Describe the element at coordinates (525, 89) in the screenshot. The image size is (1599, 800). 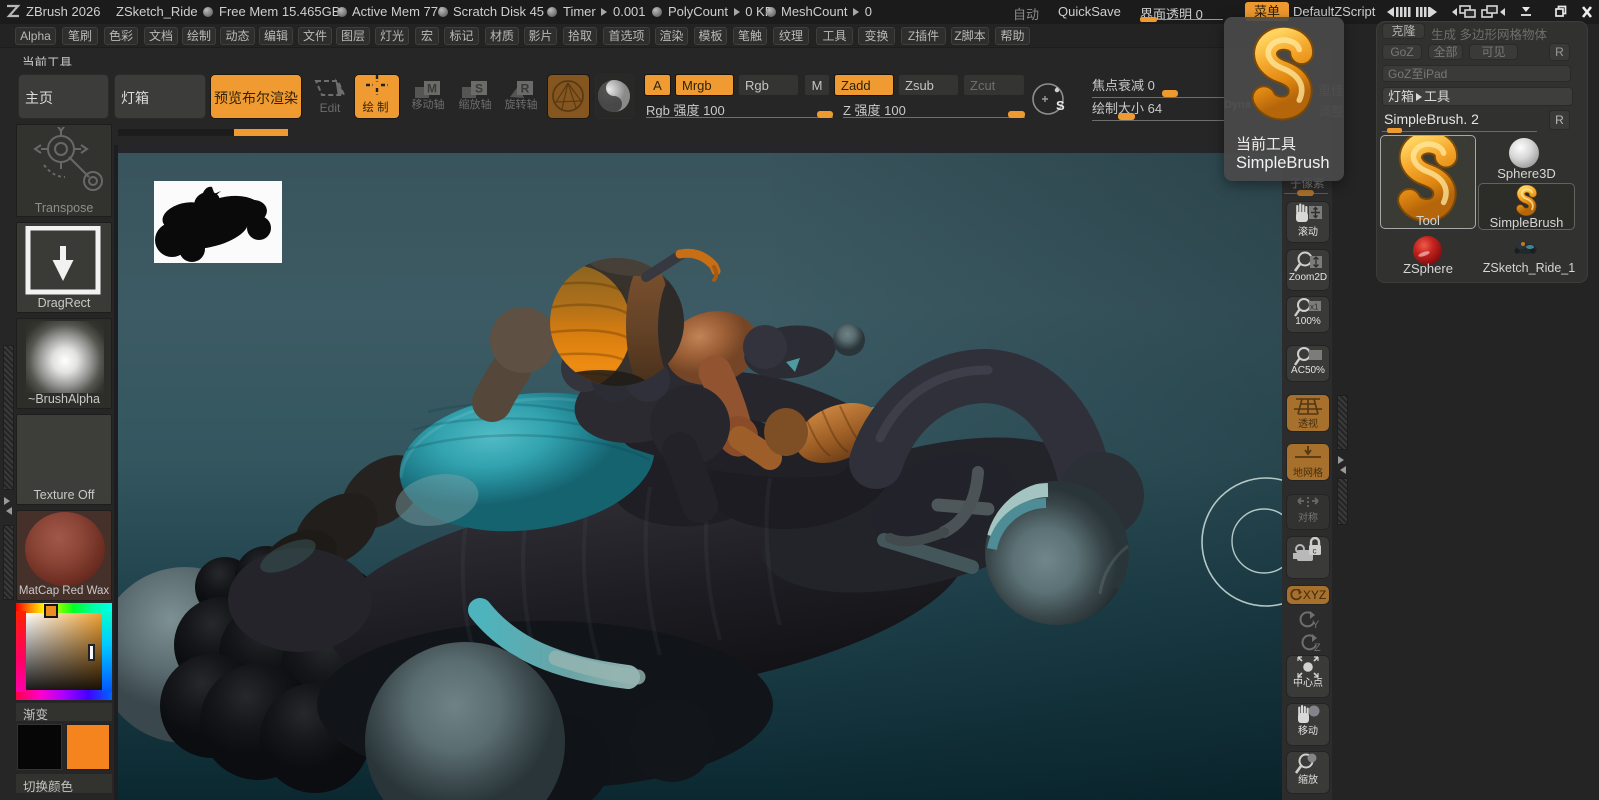
I see `svg-text: R` at that location.